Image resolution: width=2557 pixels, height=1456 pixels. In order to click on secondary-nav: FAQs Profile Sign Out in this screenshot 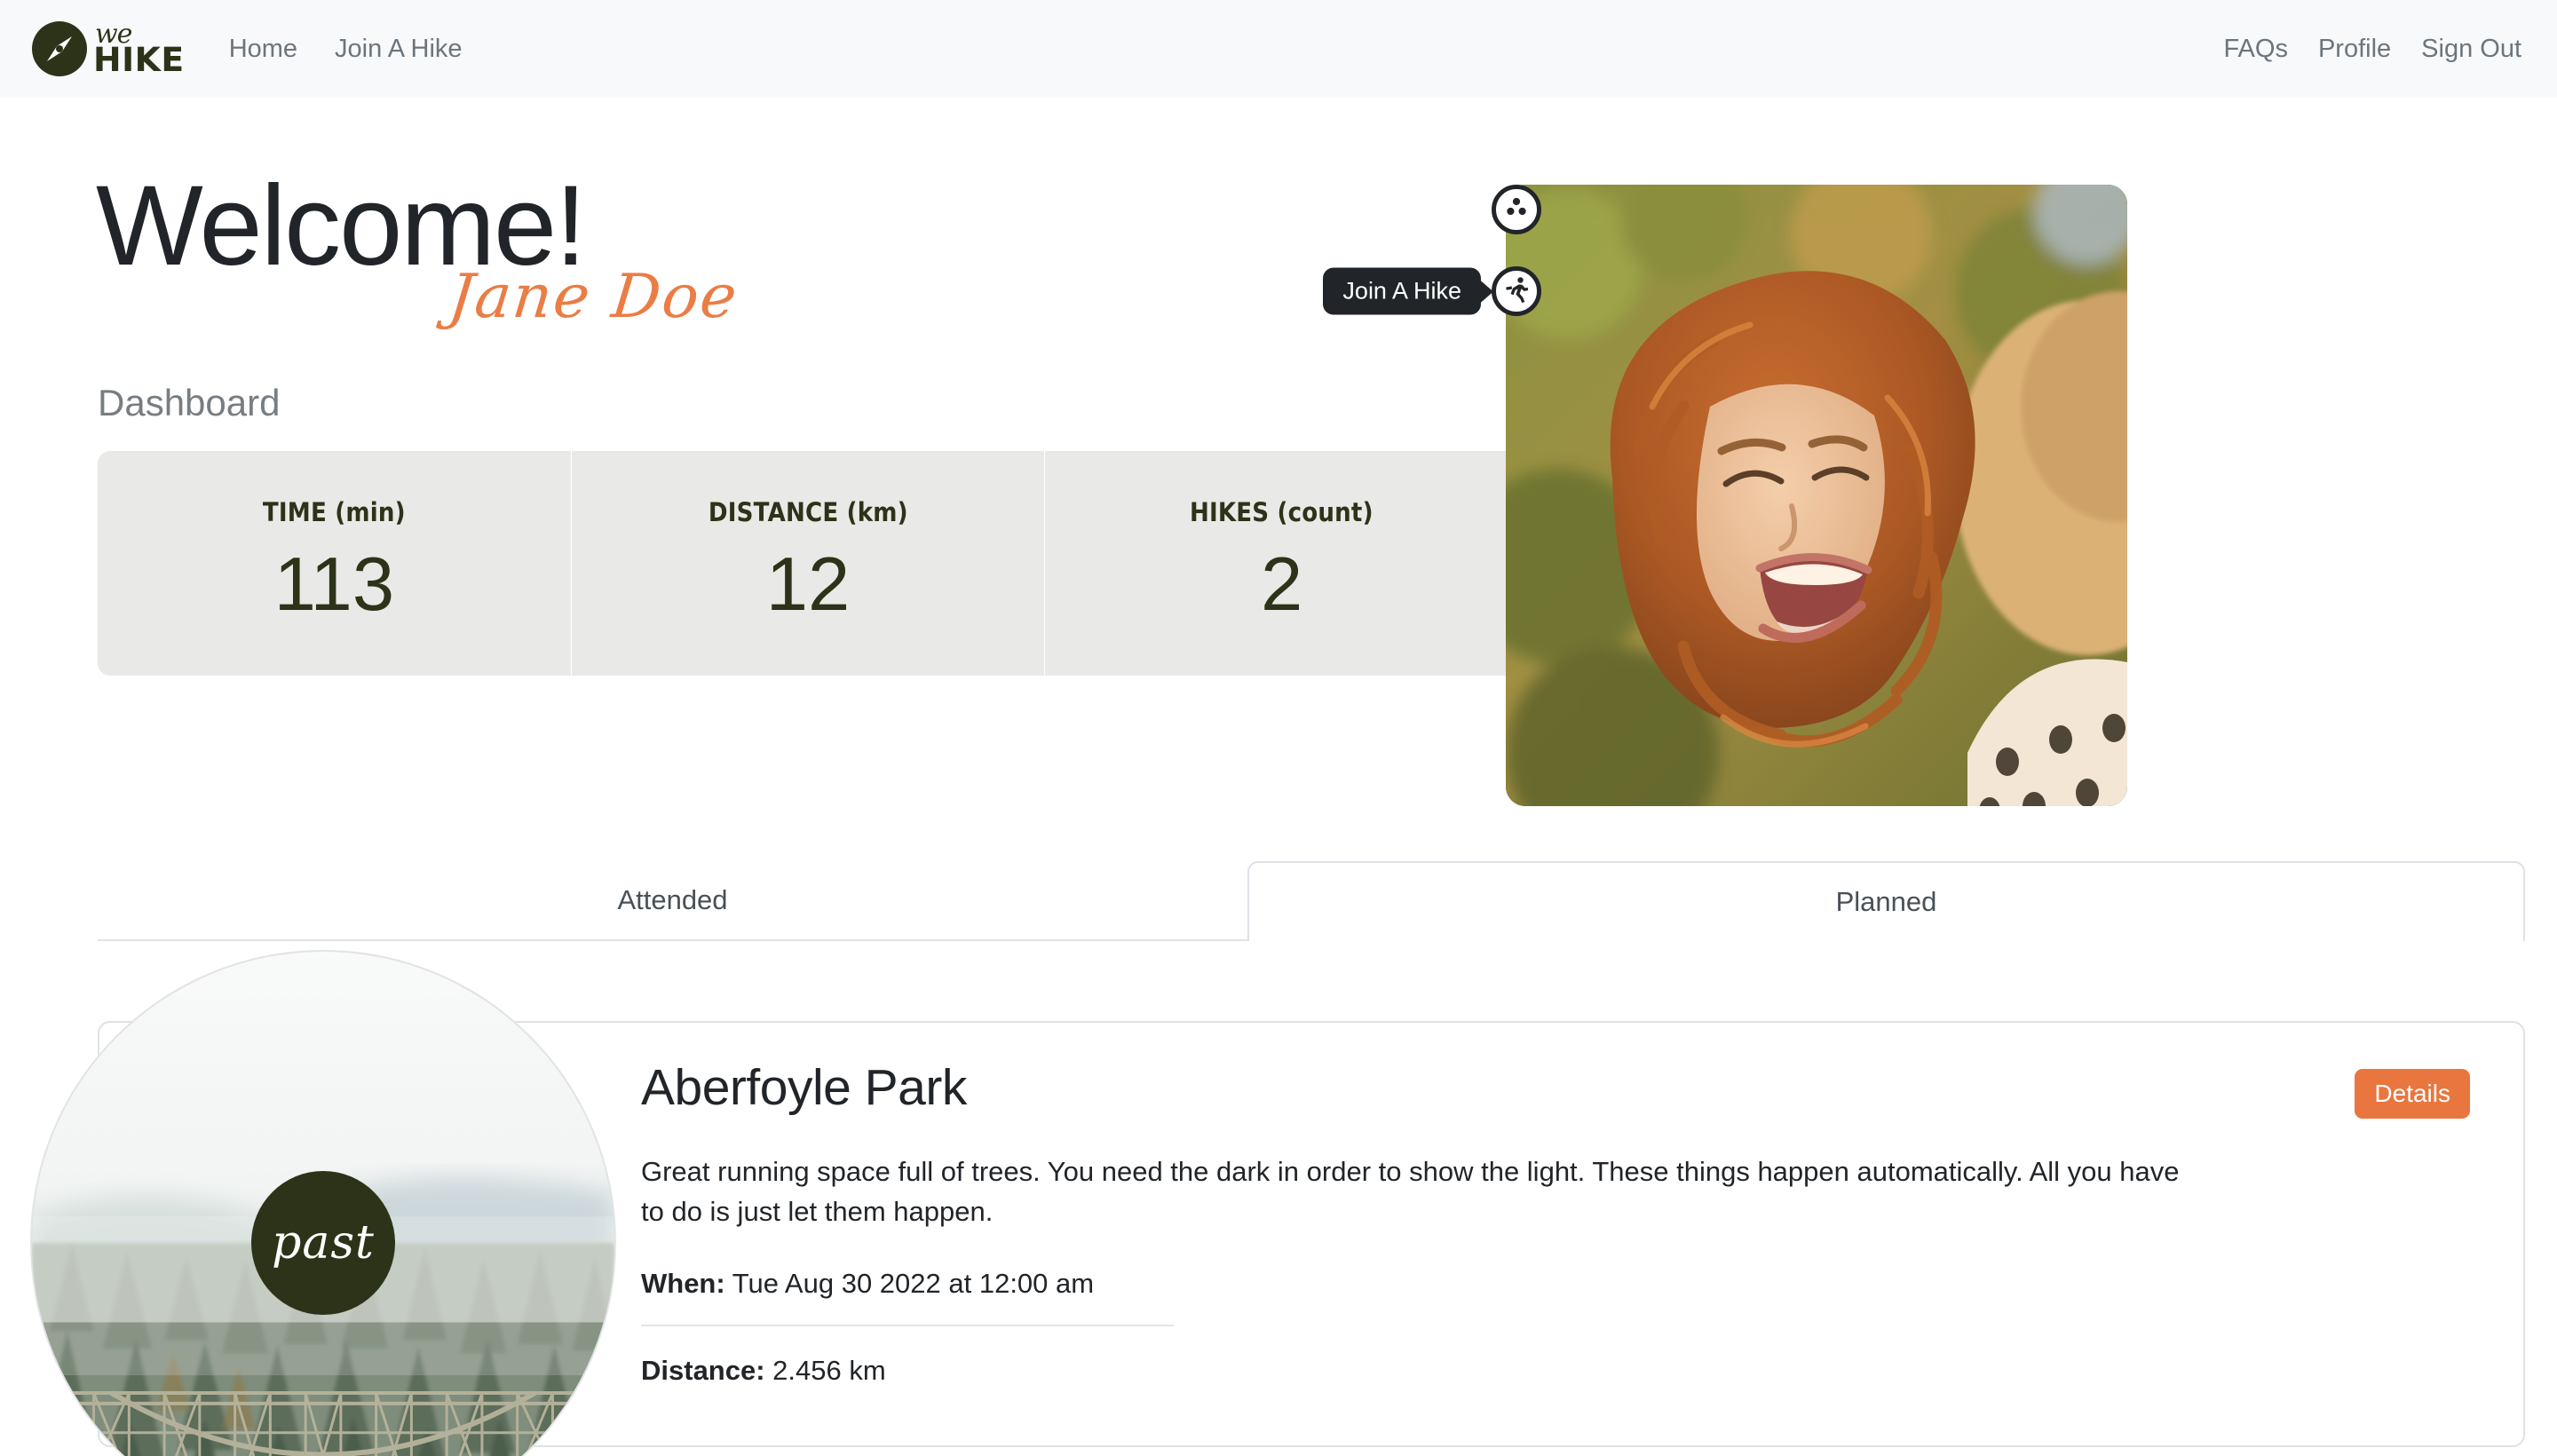, I will do `click(2372, 49)`.